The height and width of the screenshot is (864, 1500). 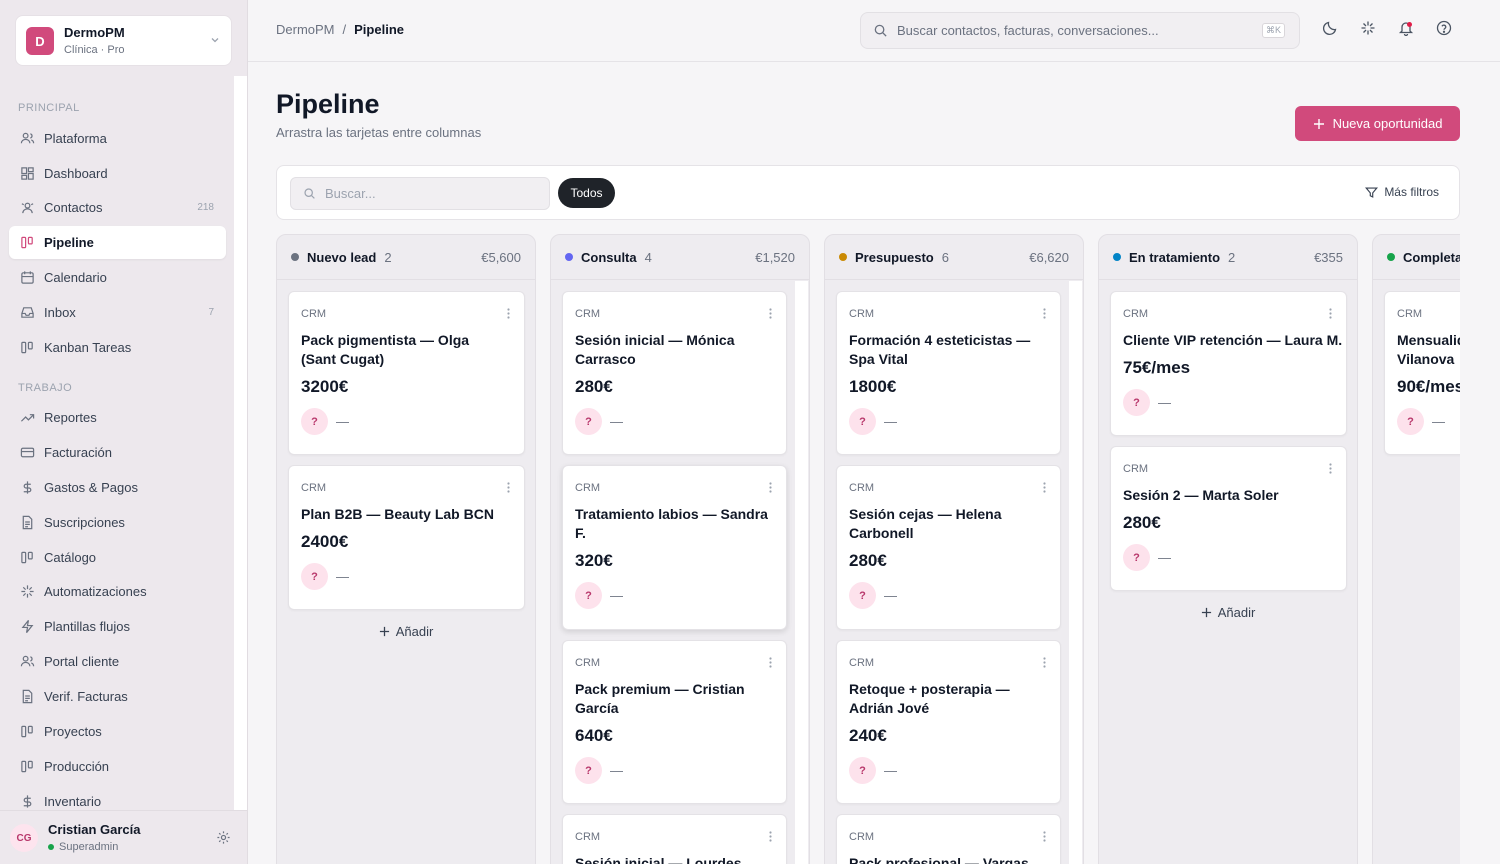 I want to click on sidebar-item-proyectos: Proyectos, so click(x=117, y=731).